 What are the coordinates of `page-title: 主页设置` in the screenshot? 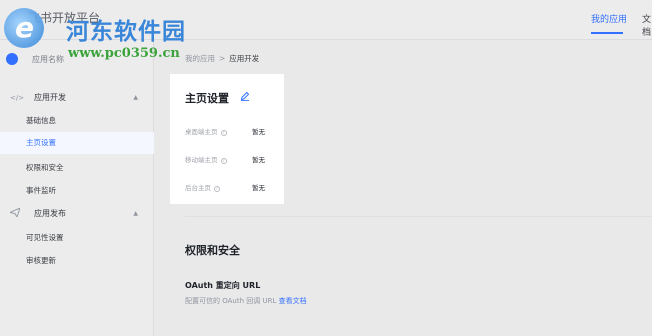 It's located at (207, 98).